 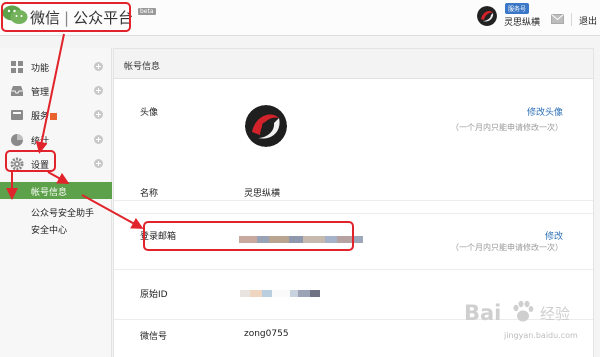 I want to click on function-icon, so click(x=17, y=67).